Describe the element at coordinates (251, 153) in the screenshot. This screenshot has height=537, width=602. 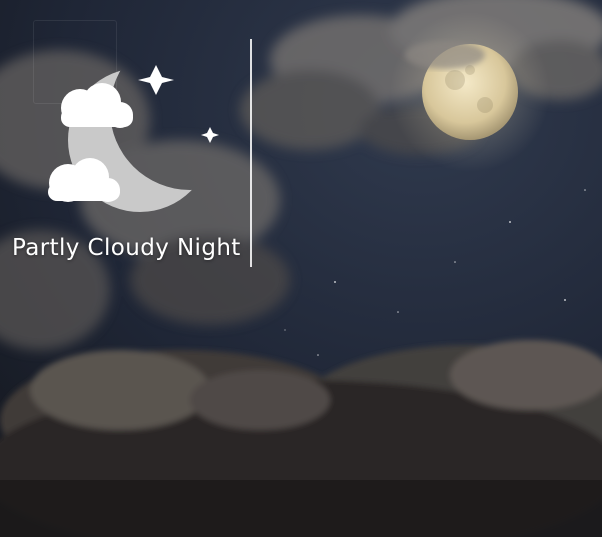
I see `vertical-divider` at that location.